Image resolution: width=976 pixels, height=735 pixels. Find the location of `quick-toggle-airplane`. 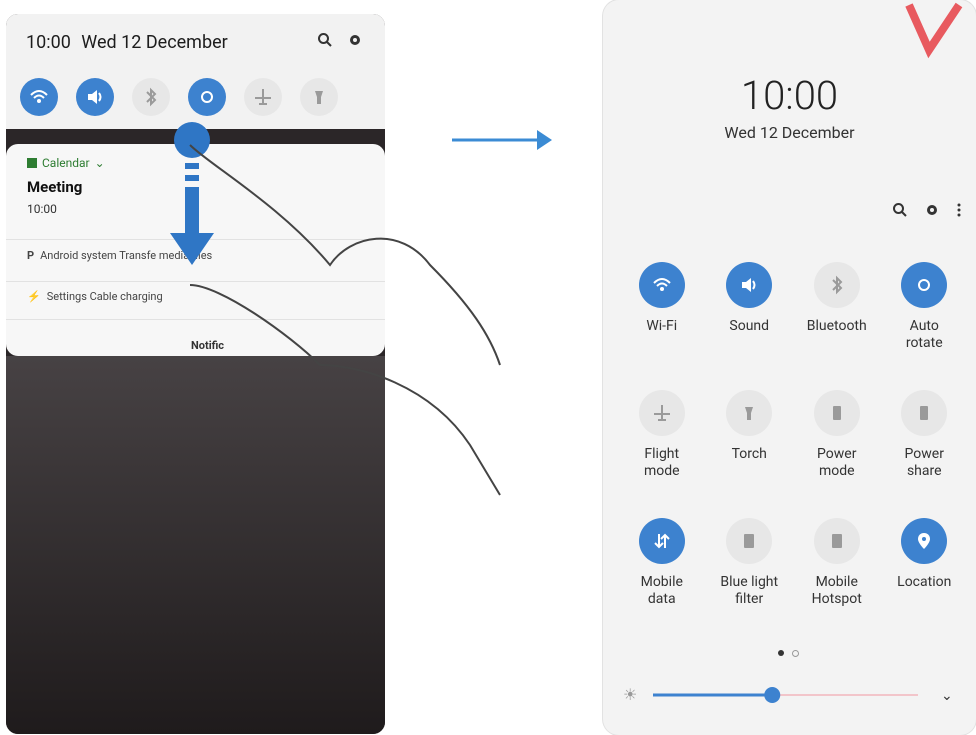

quick-toggle-airplane is located at coordinates (263, 97).